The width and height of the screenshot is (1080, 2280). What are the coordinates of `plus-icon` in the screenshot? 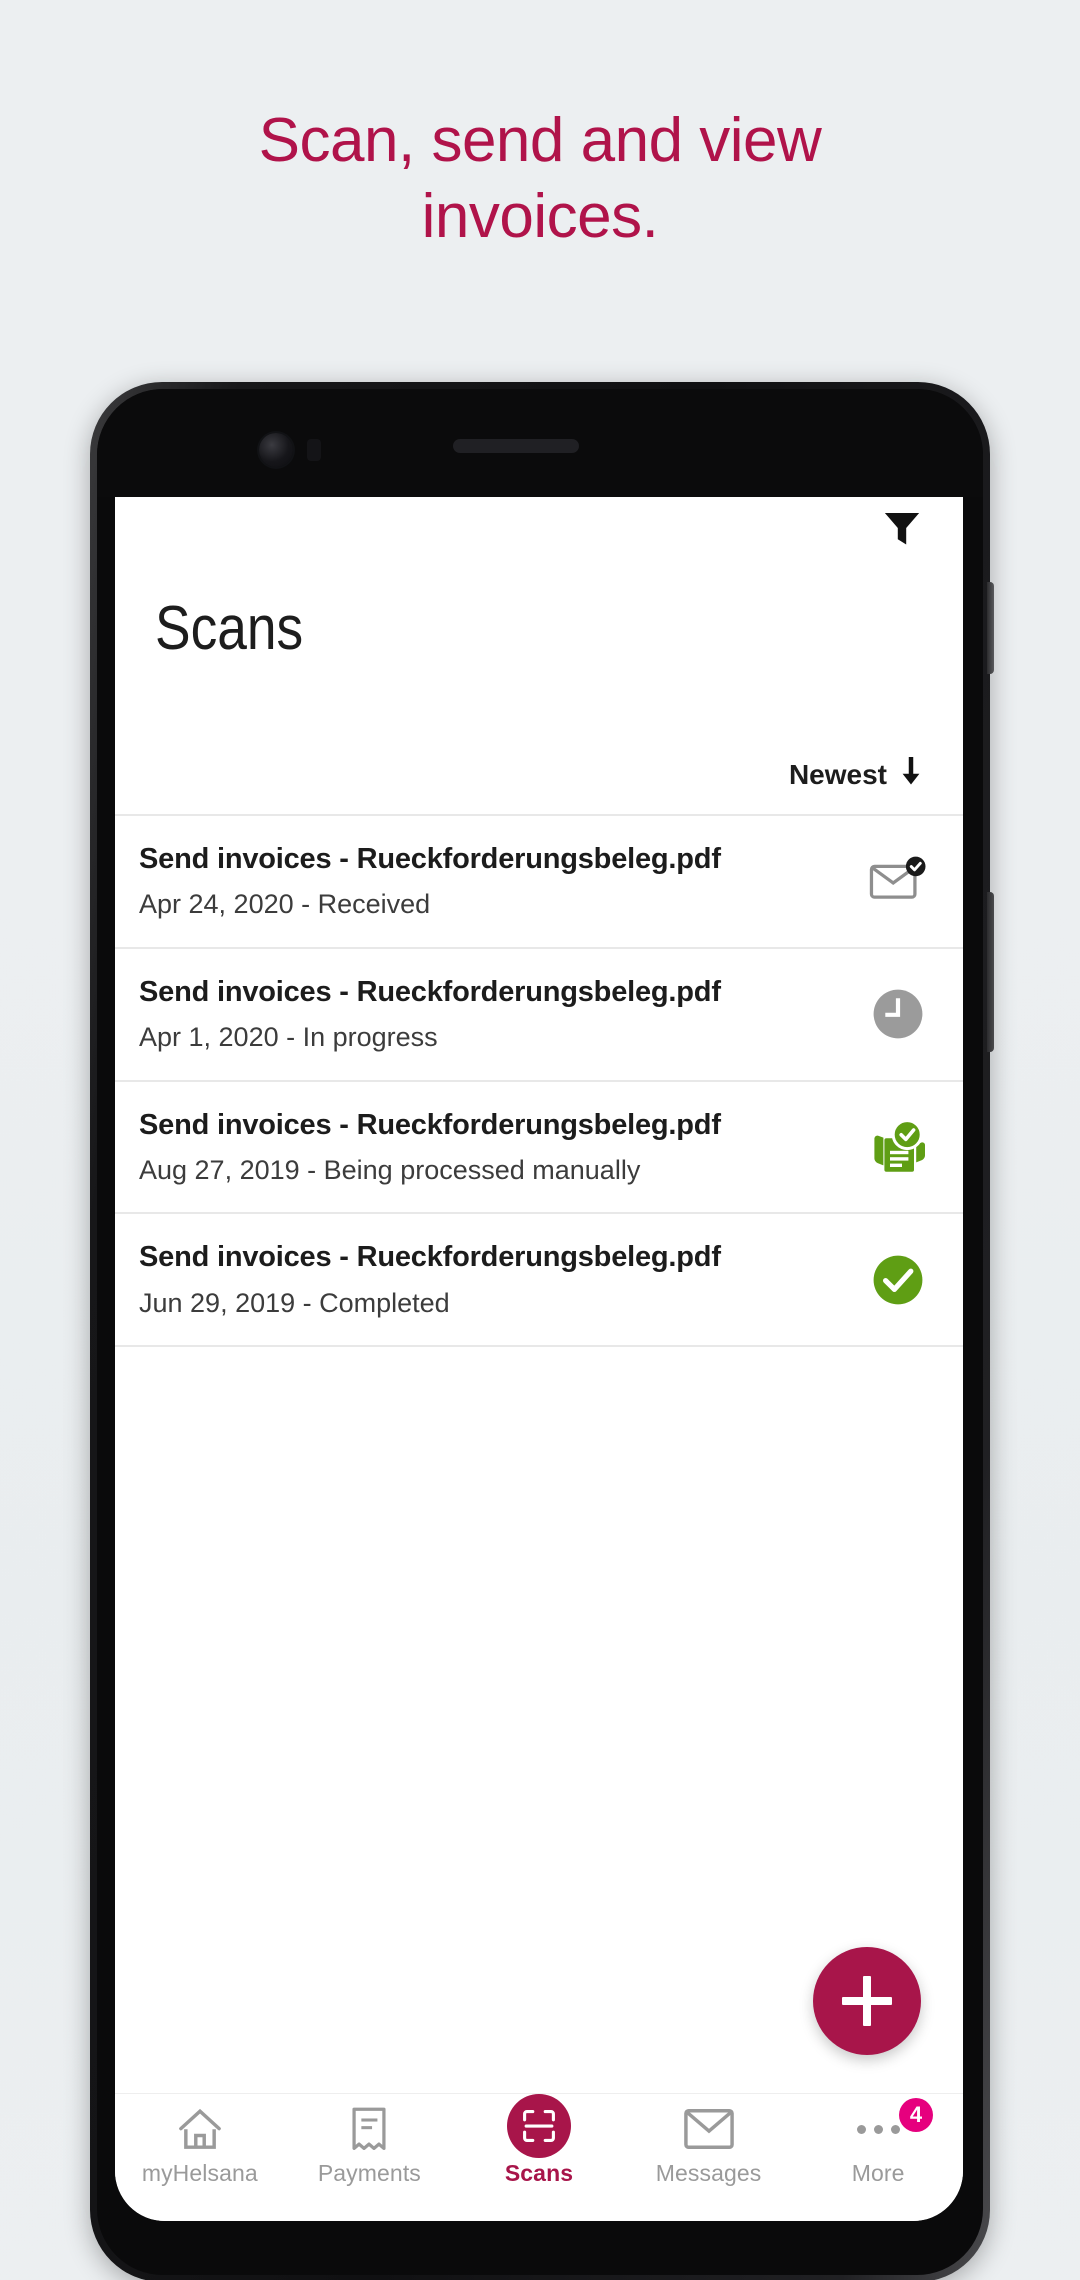 It's located at (867, 2001).